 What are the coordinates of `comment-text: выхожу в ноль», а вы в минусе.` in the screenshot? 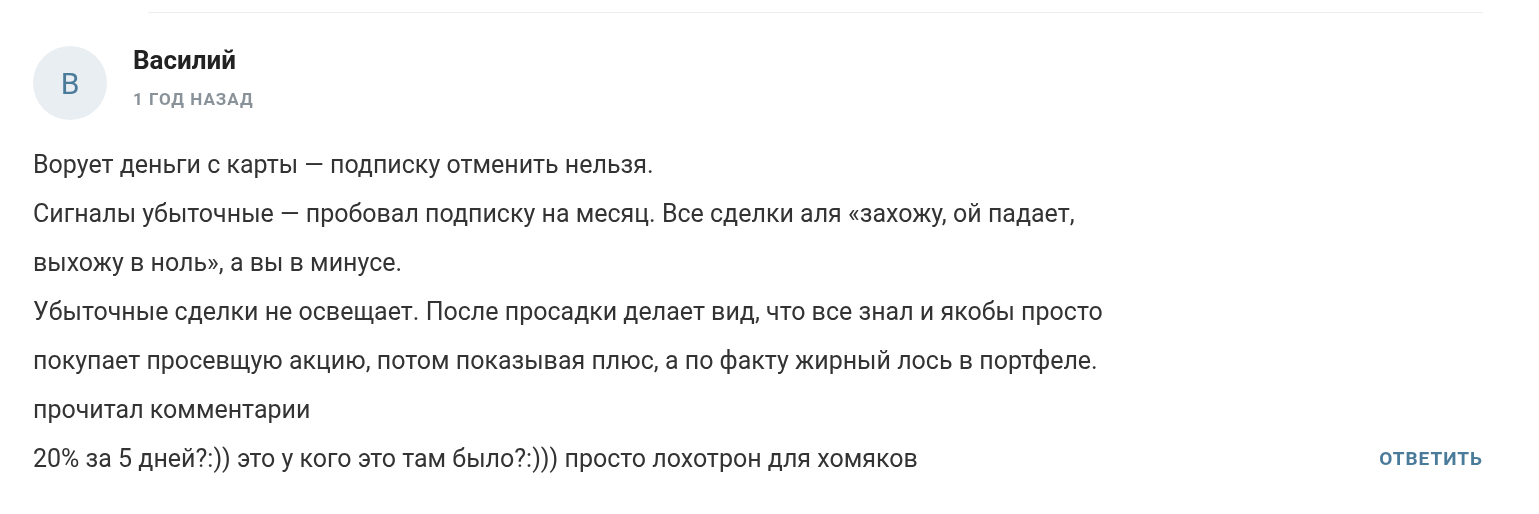 It's located at (218, 262).